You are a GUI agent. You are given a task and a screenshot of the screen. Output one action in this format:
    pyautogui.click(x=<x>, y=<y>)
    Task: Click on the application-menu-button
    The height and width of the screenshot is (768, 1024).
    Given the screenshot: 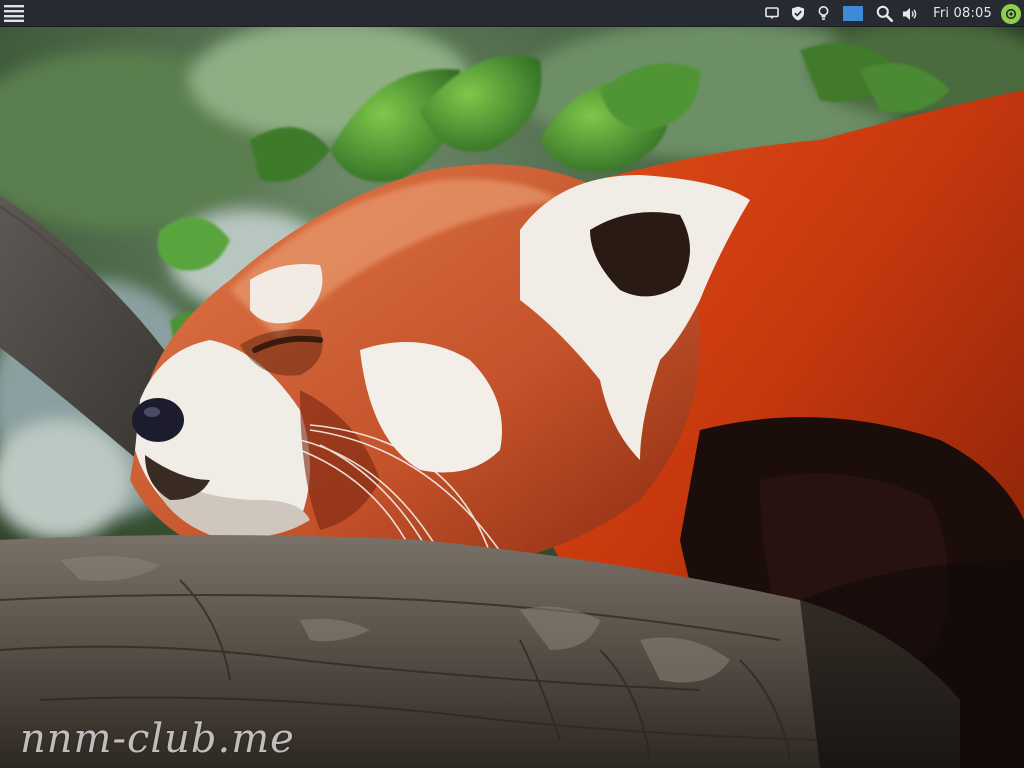 What is the action you would take?
    pyautogui.click(x=14, y=13)
    